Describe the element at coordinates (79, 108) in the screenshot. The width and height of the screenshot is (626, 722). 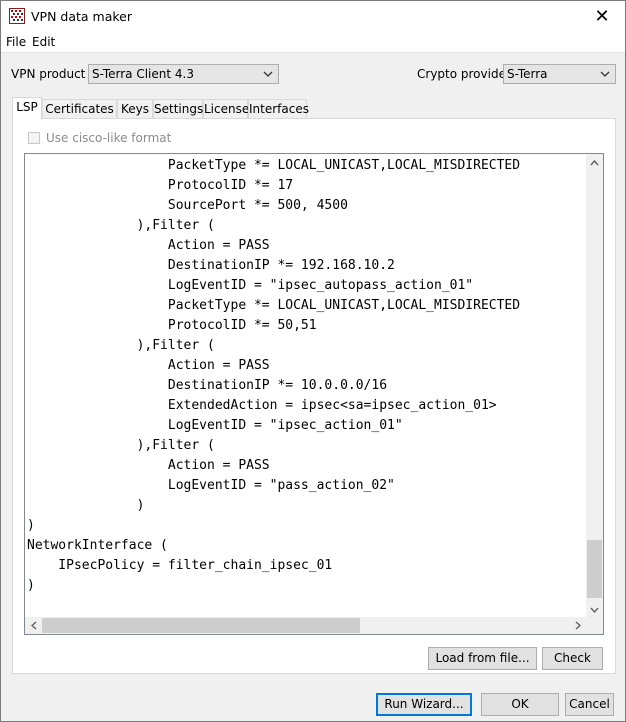
I see `tab-certificates: Certificates` at that location.